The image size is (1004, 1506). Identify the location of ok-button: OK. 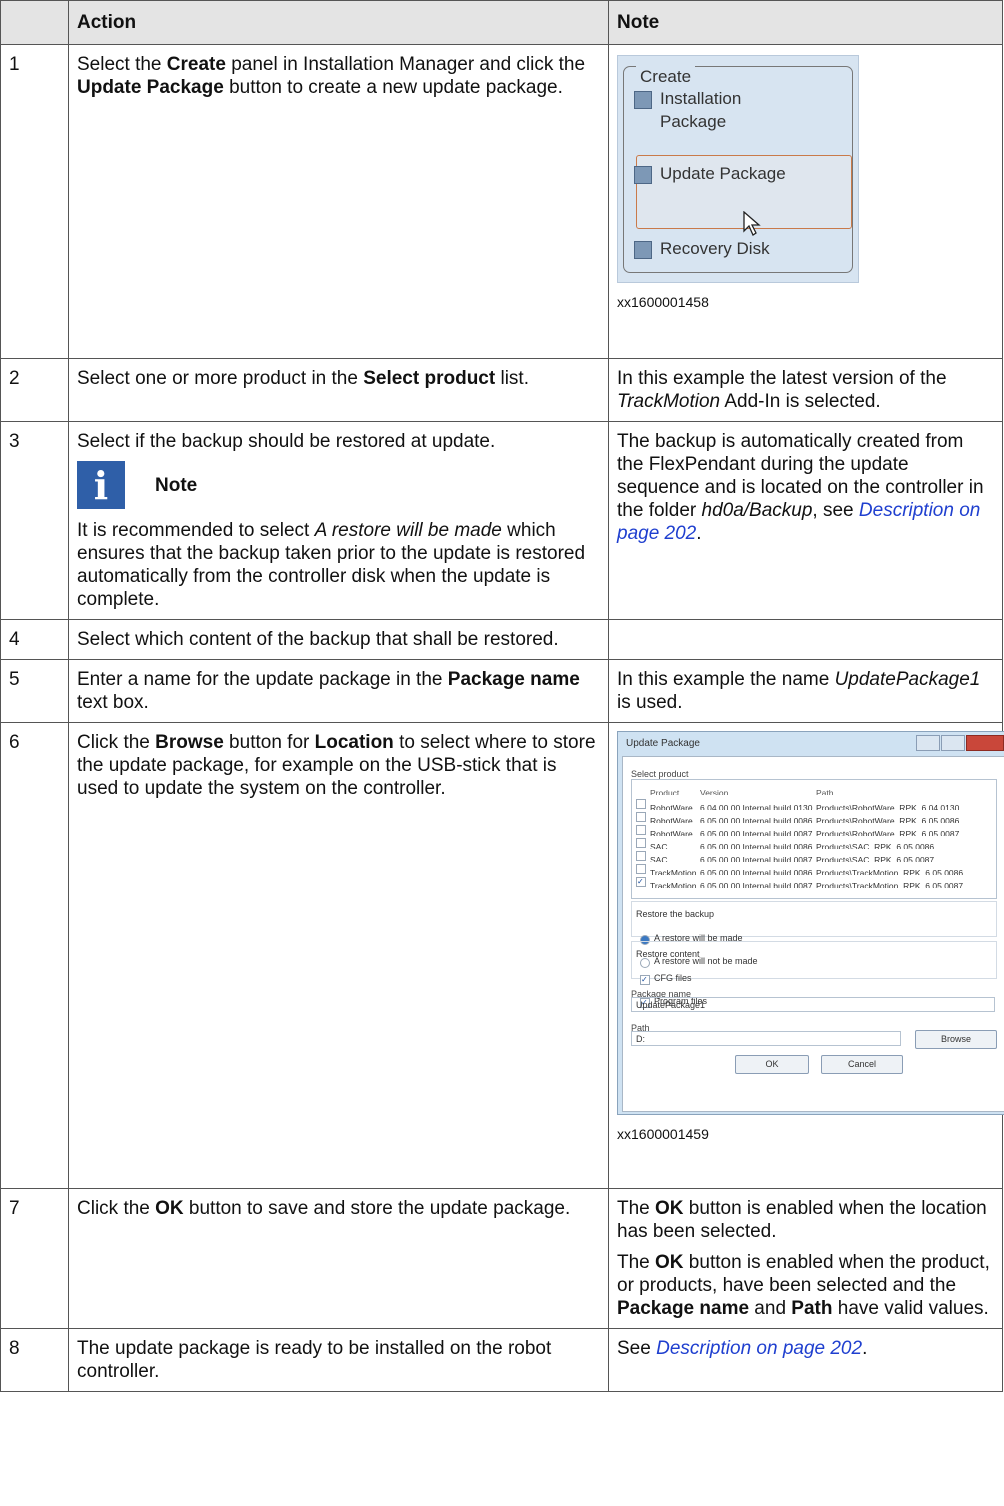
(772, 1064).